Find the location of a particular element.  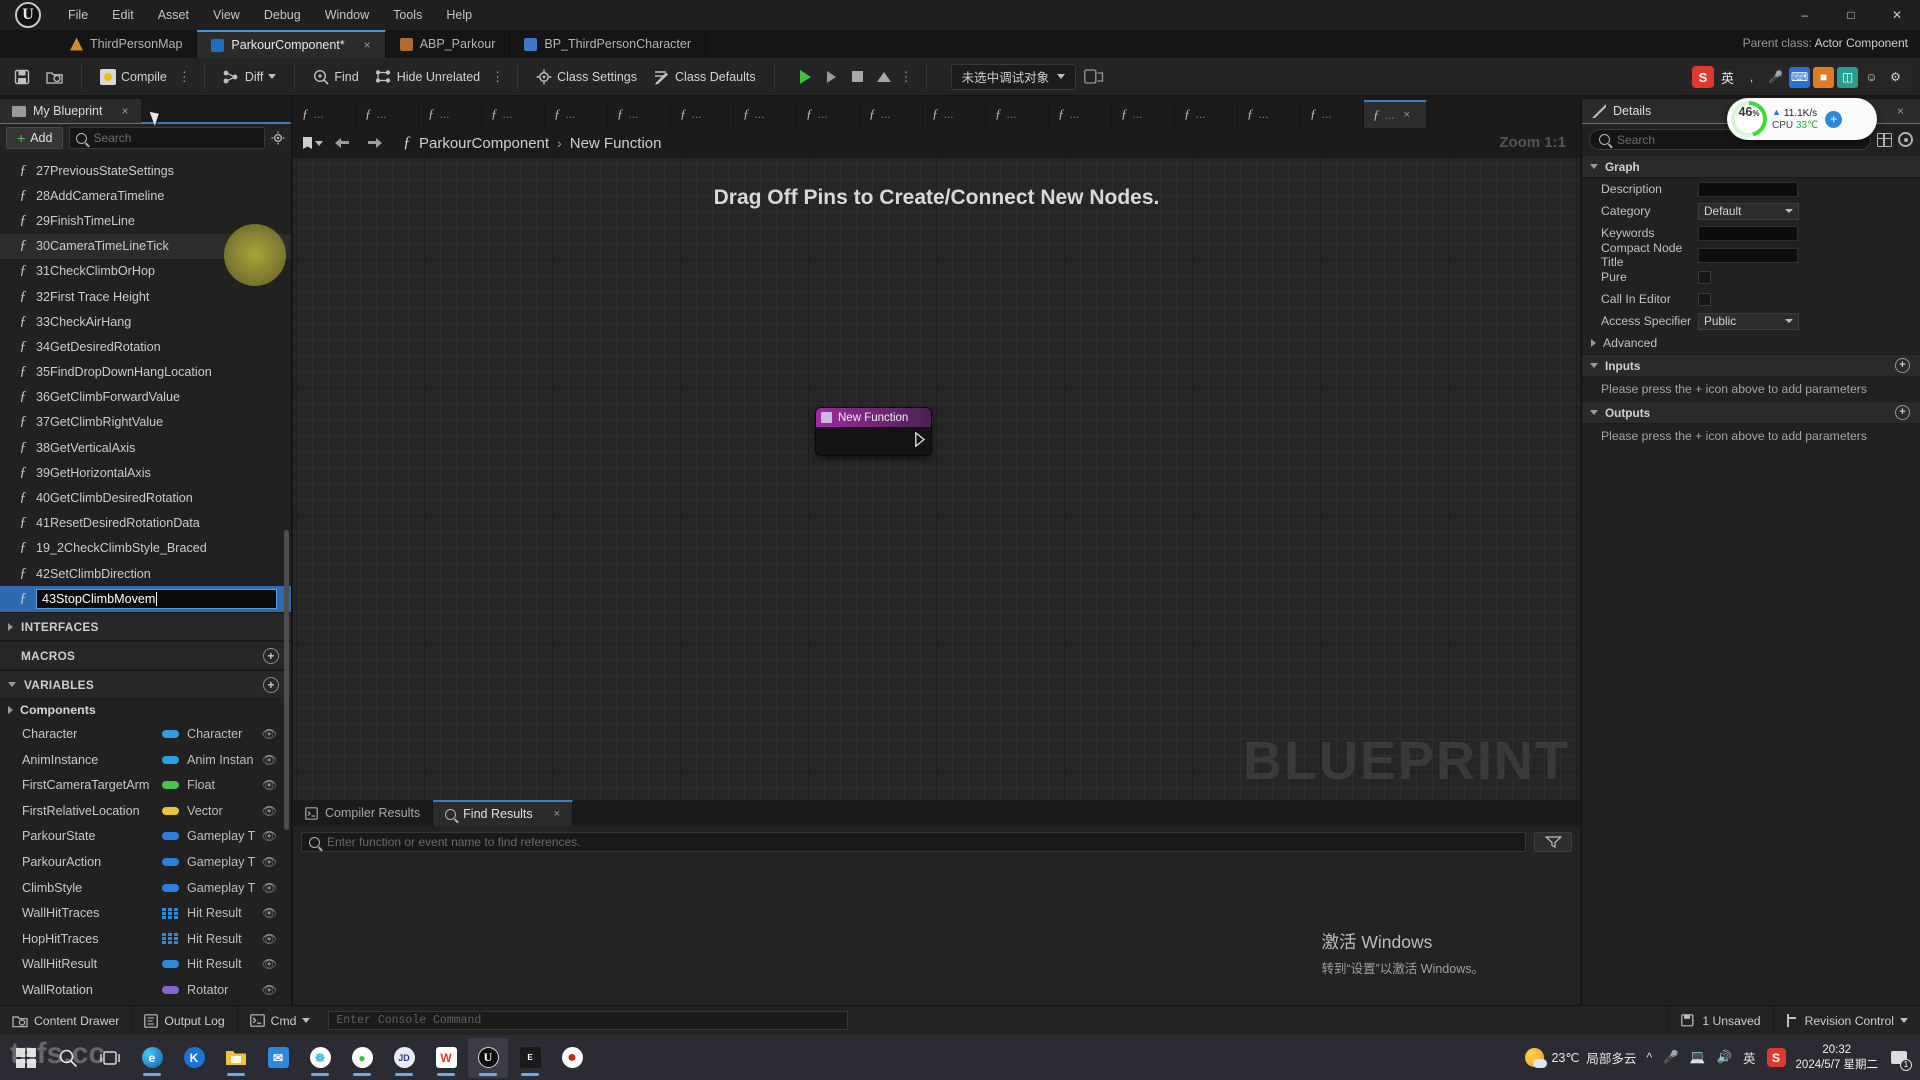

chevron-up-icon: ^ is located at coordinates (1649, 1058).